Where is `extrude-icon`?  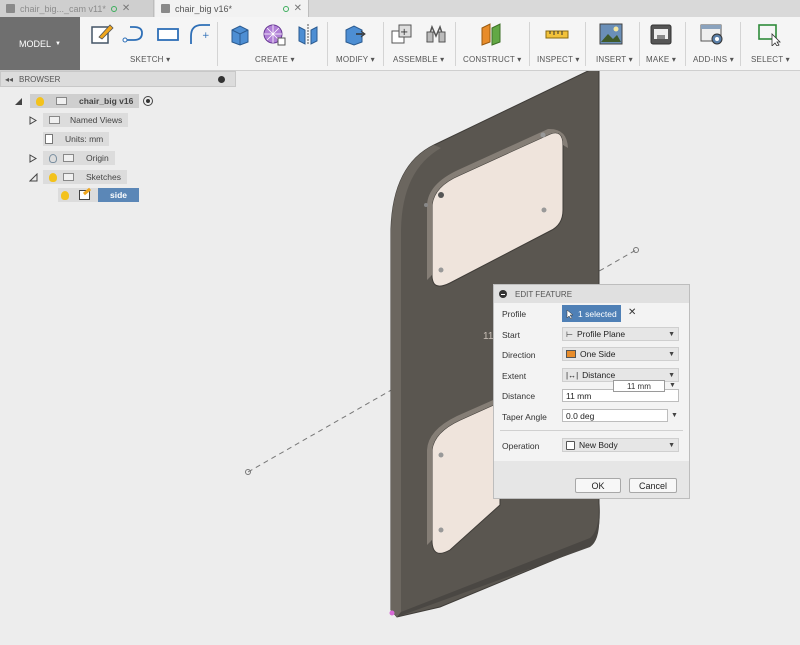 extrude-icon is located at coordinates (240, 34).